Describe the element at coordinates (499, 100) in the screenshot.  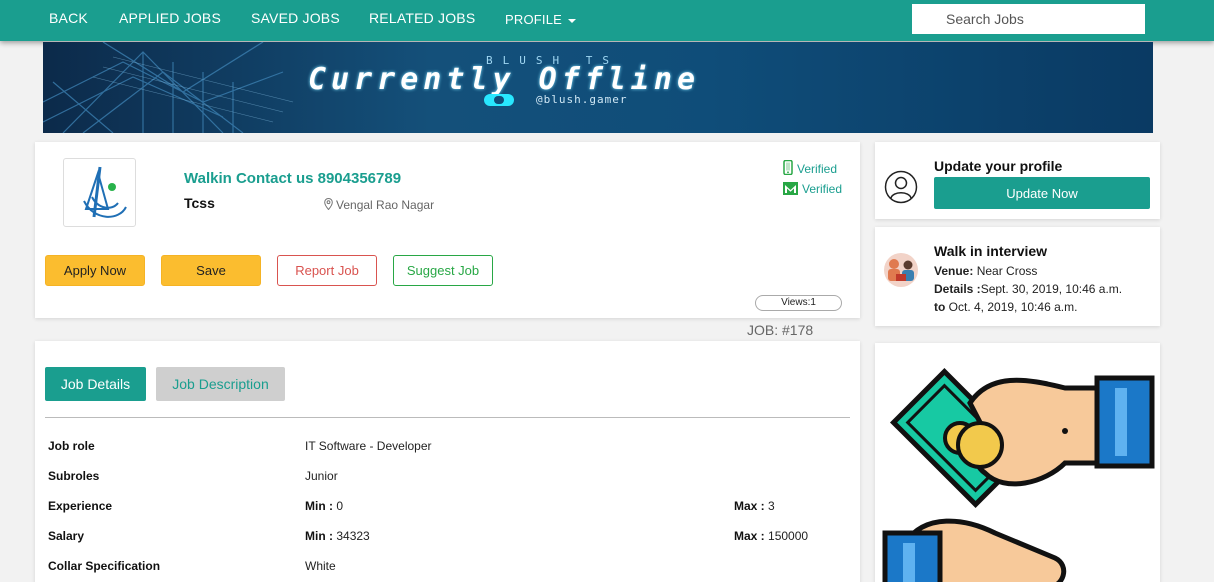
I see `instagram-icon` at that location.